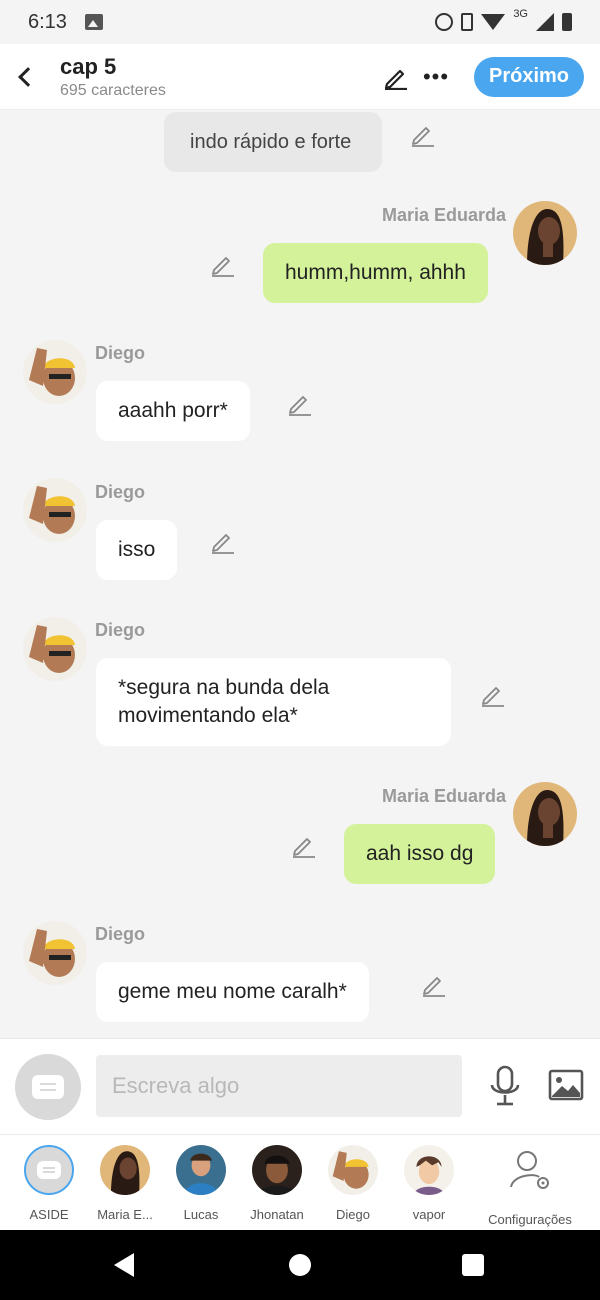  Describe the element at coordinates (277, 1214) in the screenshot. I see `character-name: Jhonatan` at that location.